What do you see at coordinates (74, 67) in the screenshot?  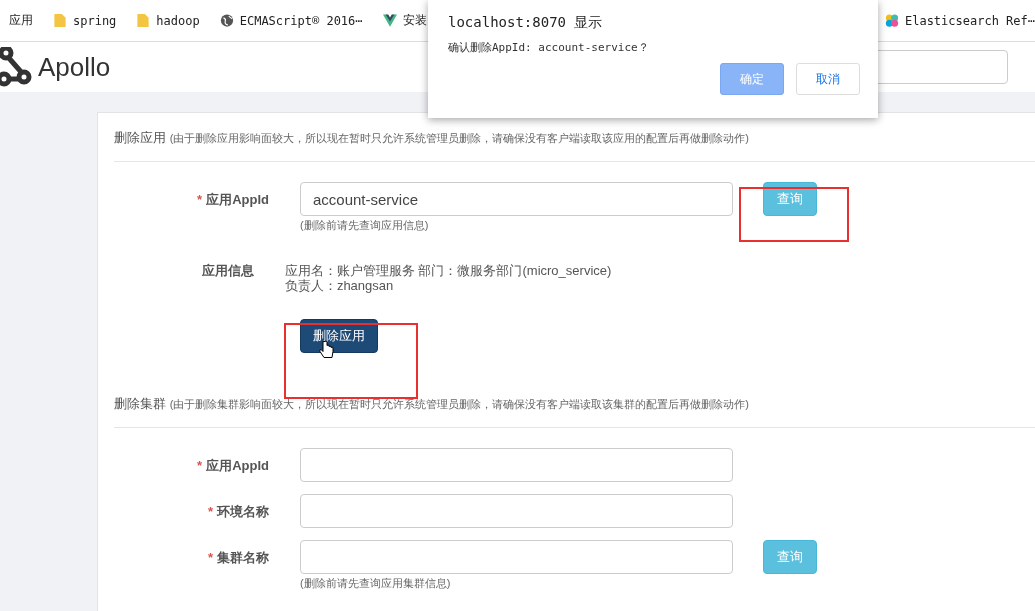 I see `app-logo-text: Apollo` at bounding box center [74, 67].